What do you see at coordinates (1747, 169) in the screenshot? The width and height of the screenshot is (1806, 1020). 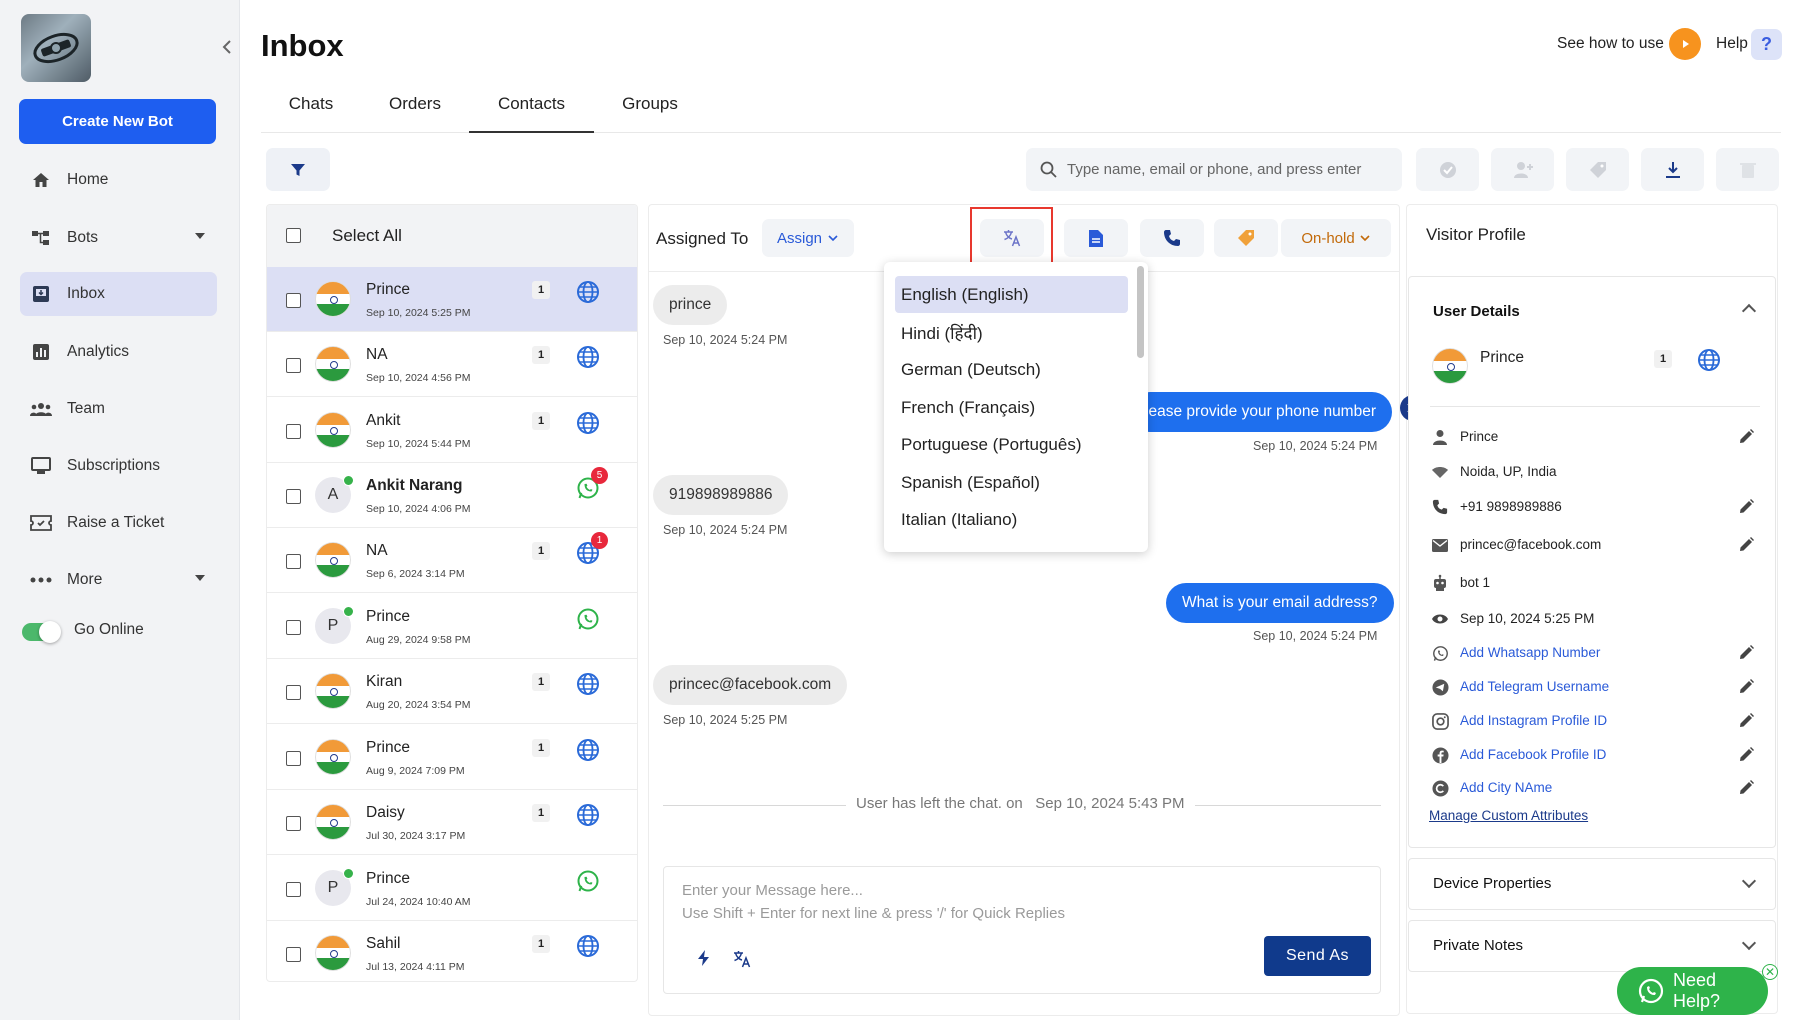 I see `delete-button` at bounding box center [1747, 169].